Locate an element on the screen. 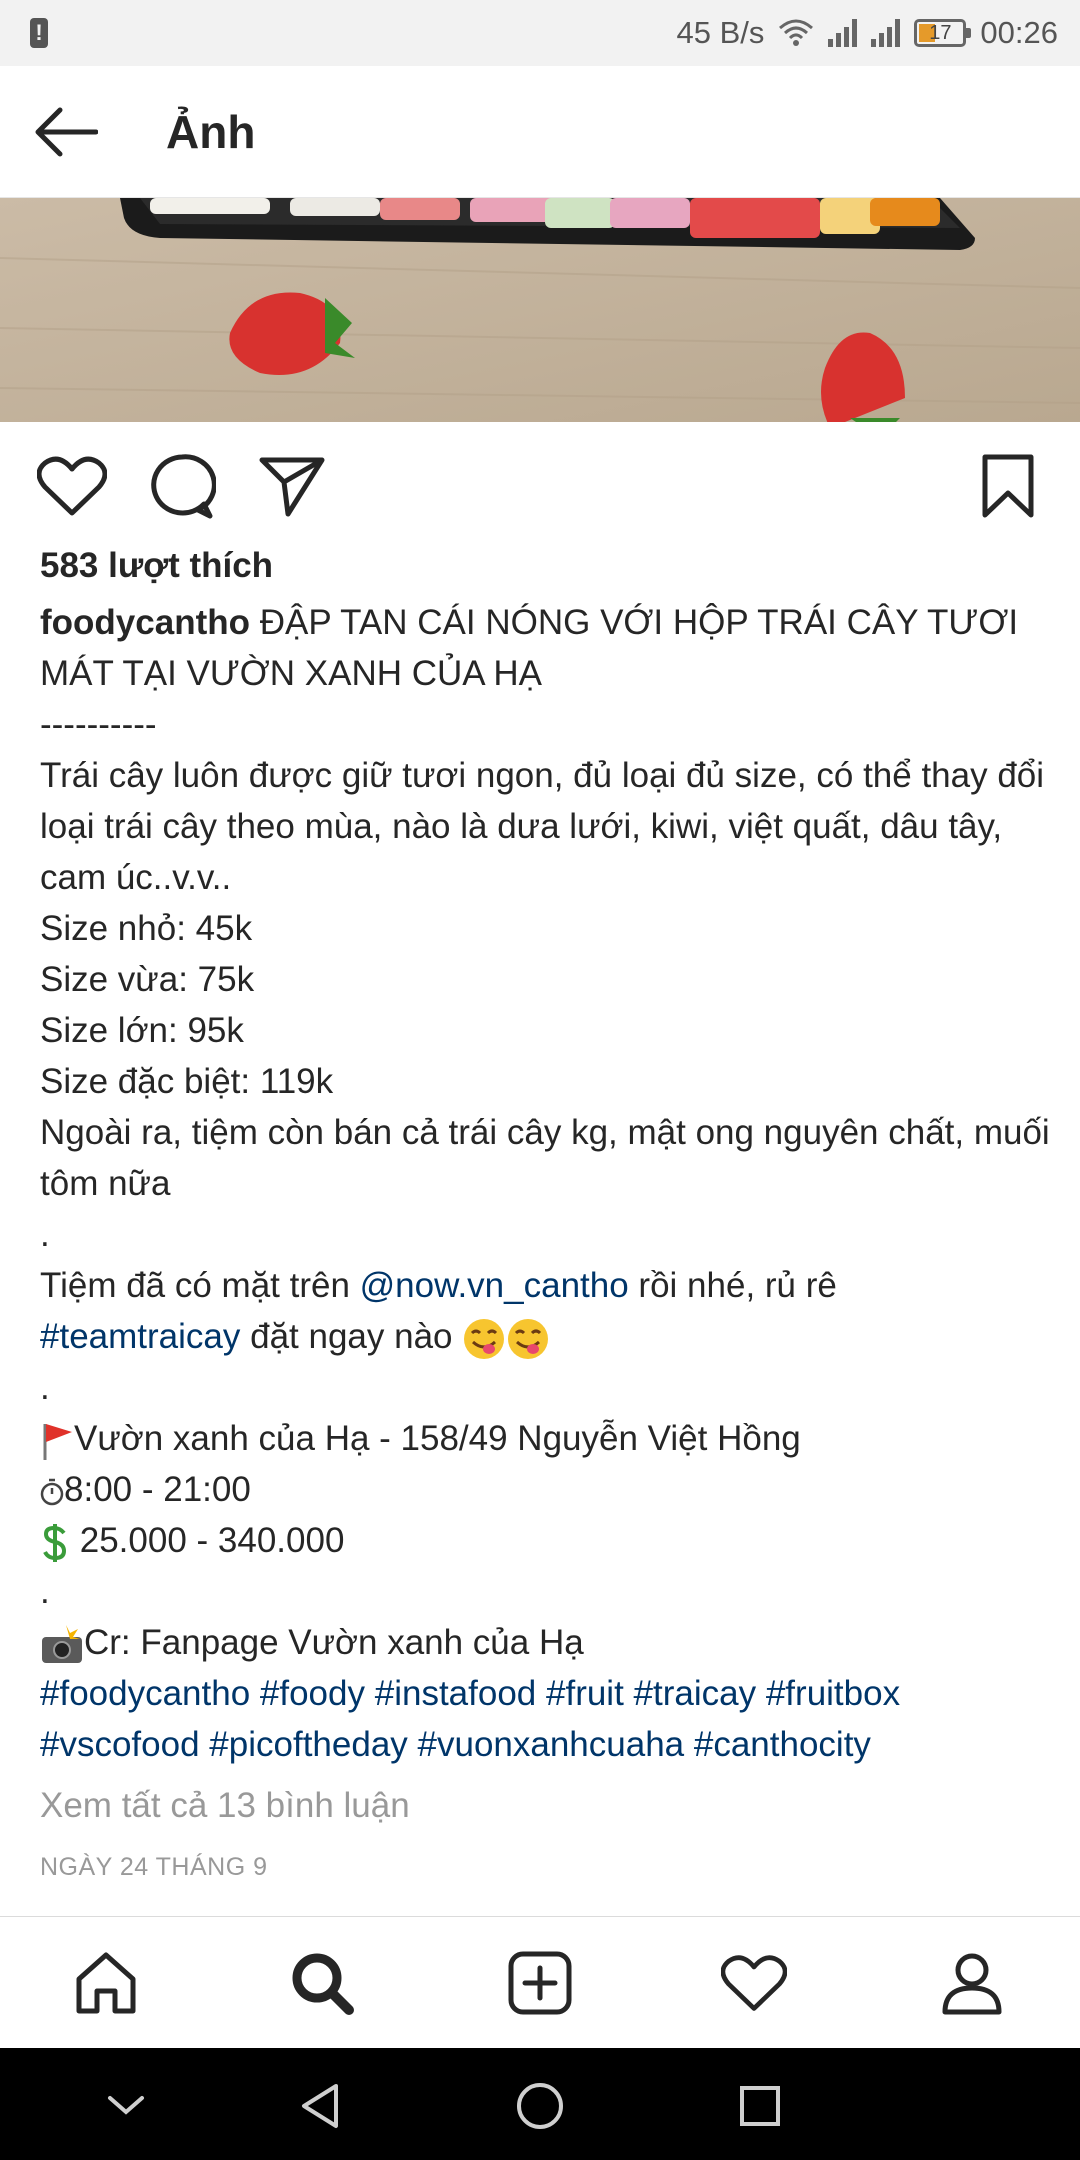  status-bar: 45 B/s 17 00:26 is located at coordinates (540, 33).